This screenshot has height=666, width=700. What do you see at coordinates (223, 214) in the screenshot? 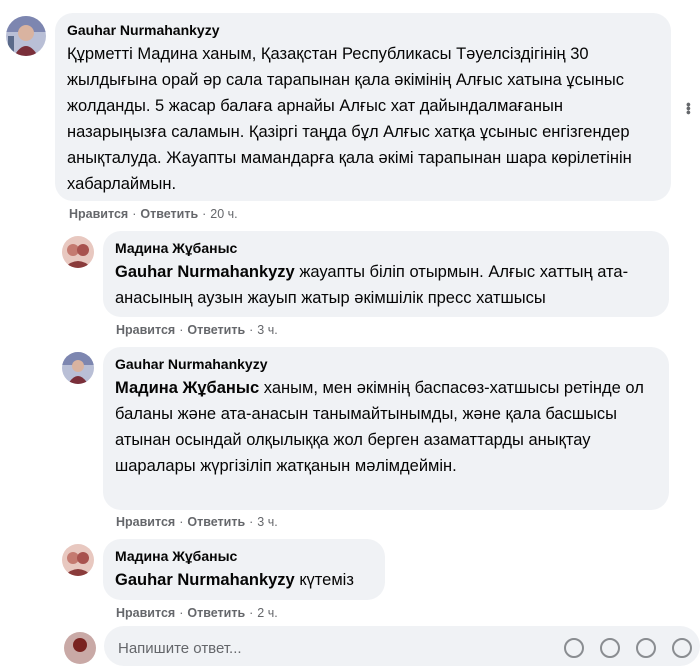
I see `comment-time: 20 ч.` at bounding box center [223, 214].